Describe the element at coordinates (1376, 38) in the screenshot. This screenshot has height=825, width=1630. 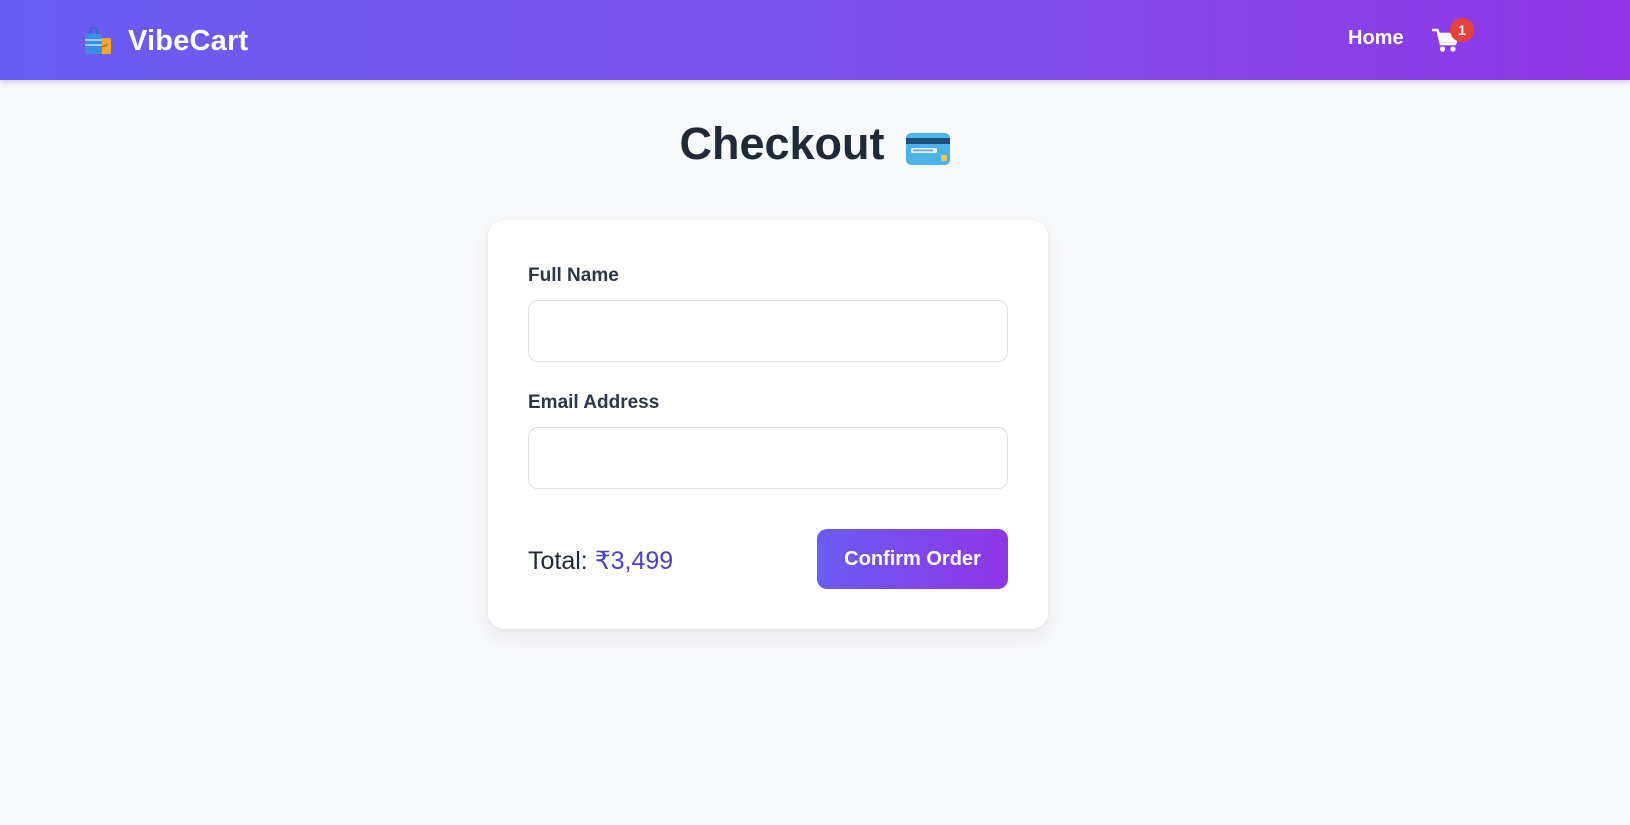
I see `nav-link-home: Home` at that location.